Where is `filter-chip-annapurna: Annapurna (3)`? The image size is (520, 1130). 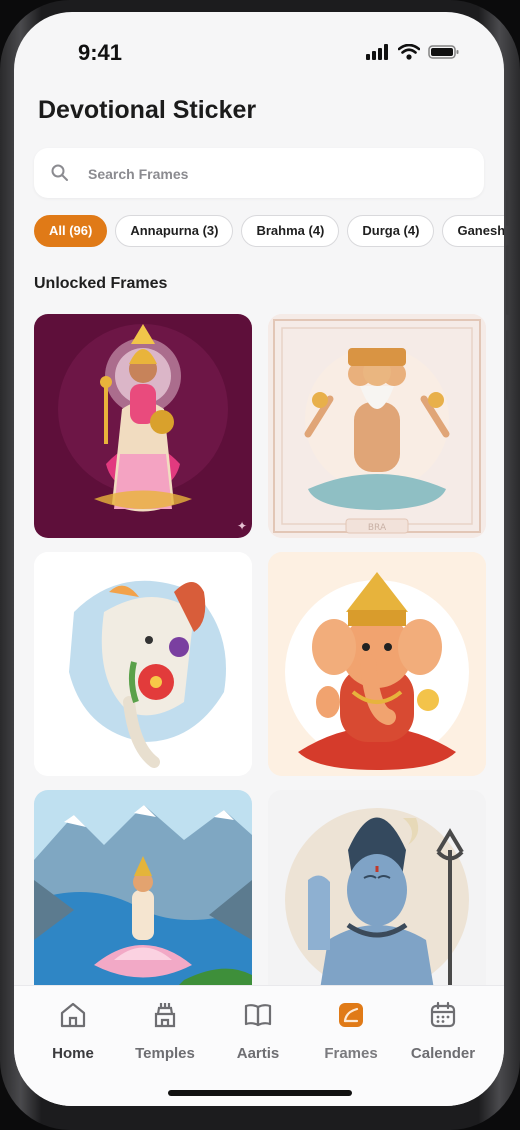
filter-chip-annapurna: Annapurna (3) is located at coordinates (174, 231).